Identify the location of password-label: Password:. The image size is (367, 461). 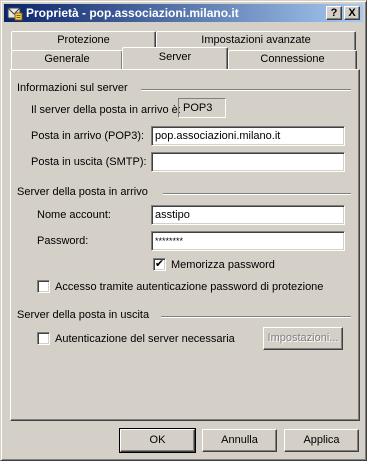
(63, 241).